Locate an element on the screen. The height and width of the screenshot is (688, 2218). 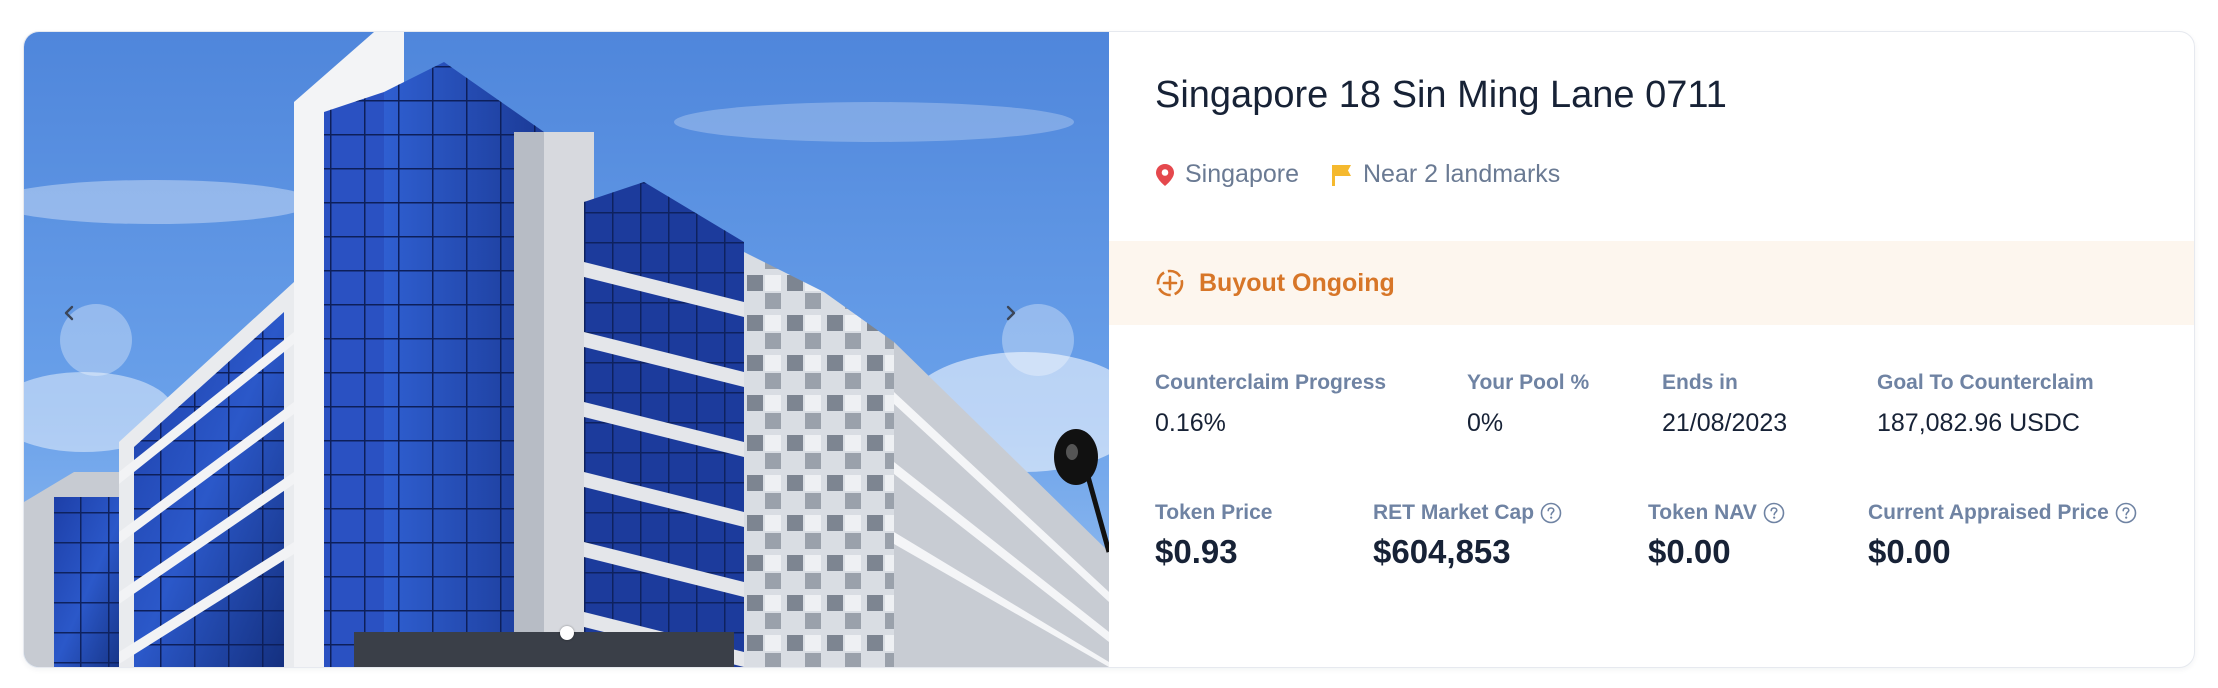
carousel-prev-button is located at coordinates (96, 340).